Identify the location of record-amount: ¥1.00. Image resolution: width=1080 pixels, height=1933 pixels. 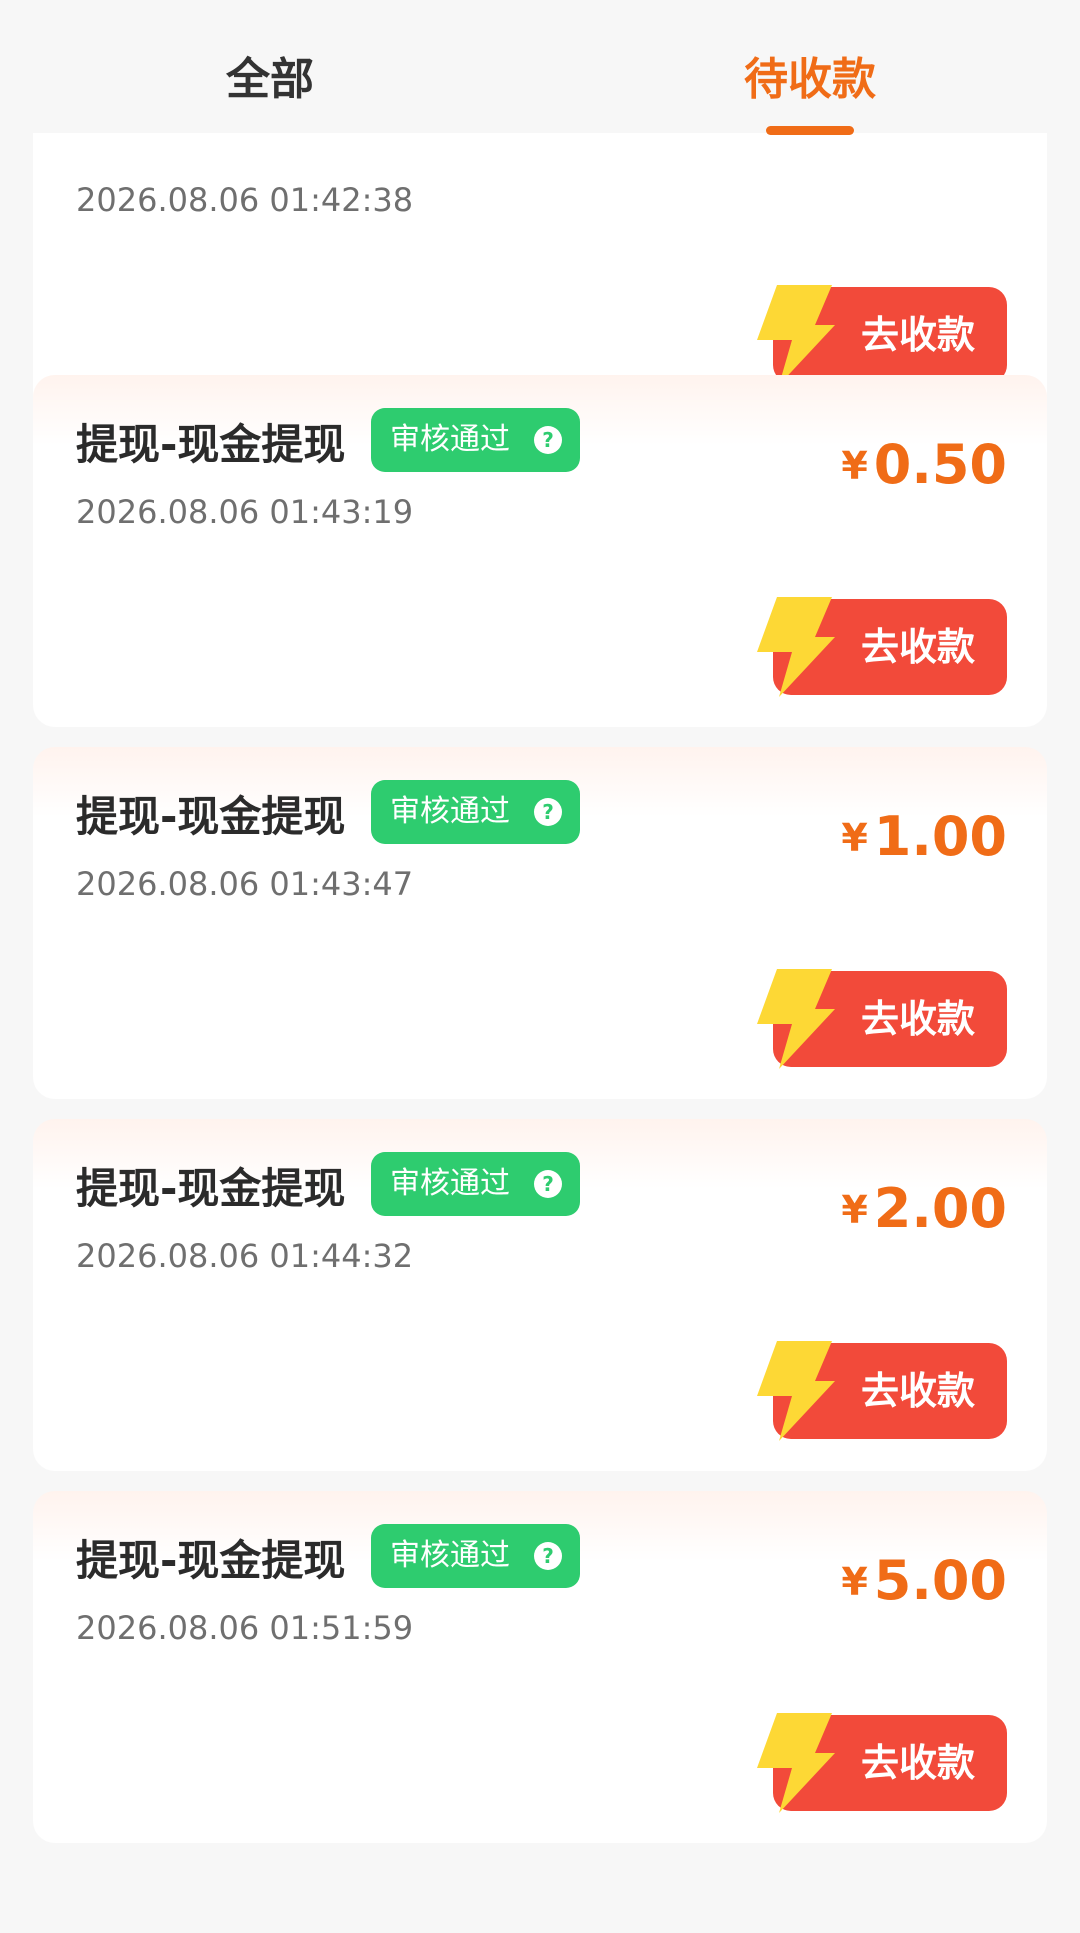
(924, 837).